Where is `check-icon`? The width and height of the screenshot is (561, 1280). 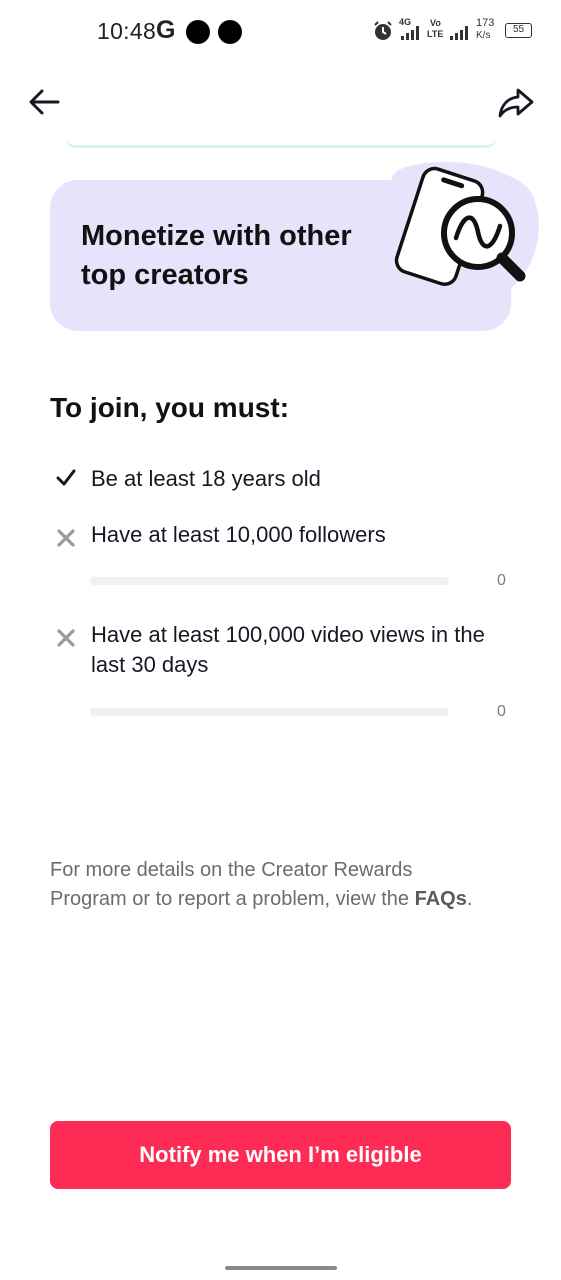
check-icon is located at coordinates (66, 477).